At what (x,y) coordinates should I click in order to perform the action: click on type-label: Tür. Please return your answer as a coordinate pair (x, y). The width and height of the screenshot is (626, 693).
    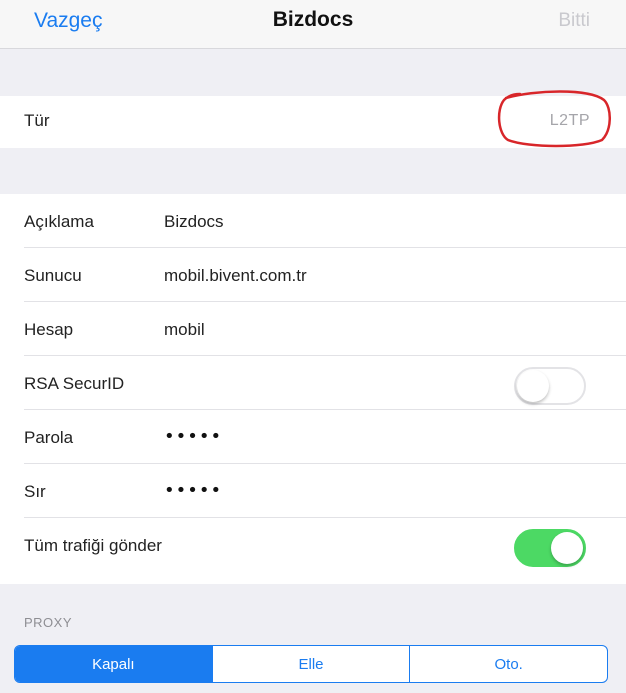
    Looking at the image, I should click on (37, 120).